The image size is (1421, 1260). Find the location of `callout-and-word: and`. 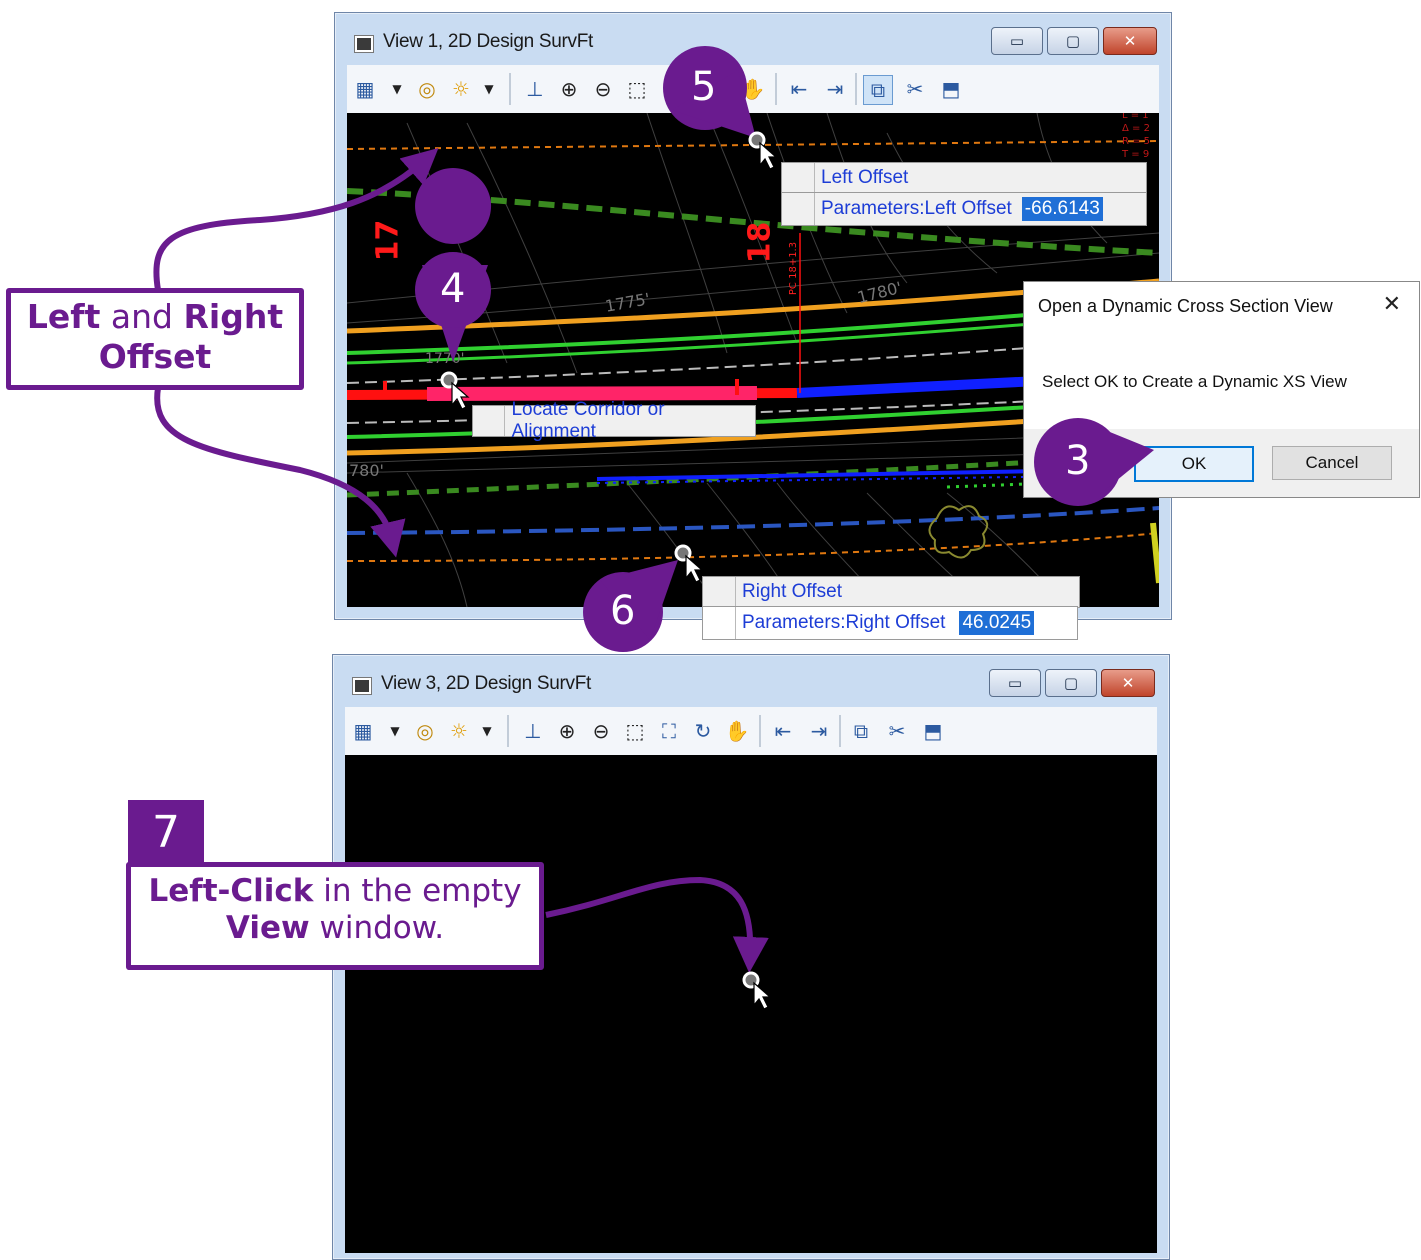

callout-and-word: and is located at coordinates (142, 316).